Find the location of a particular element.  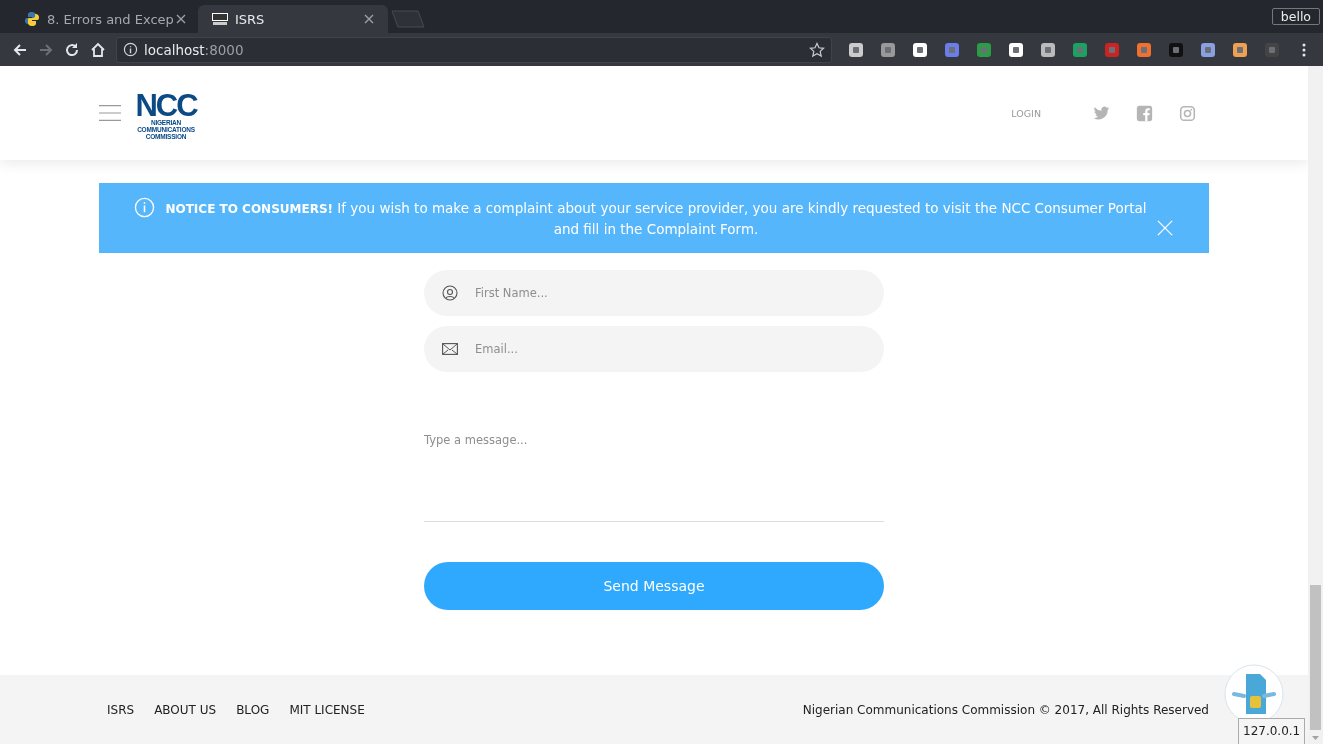

copyright-text: Nigerian Communications Commission © 2017, All Rights Reserved is located at coordinates (1005, 709).